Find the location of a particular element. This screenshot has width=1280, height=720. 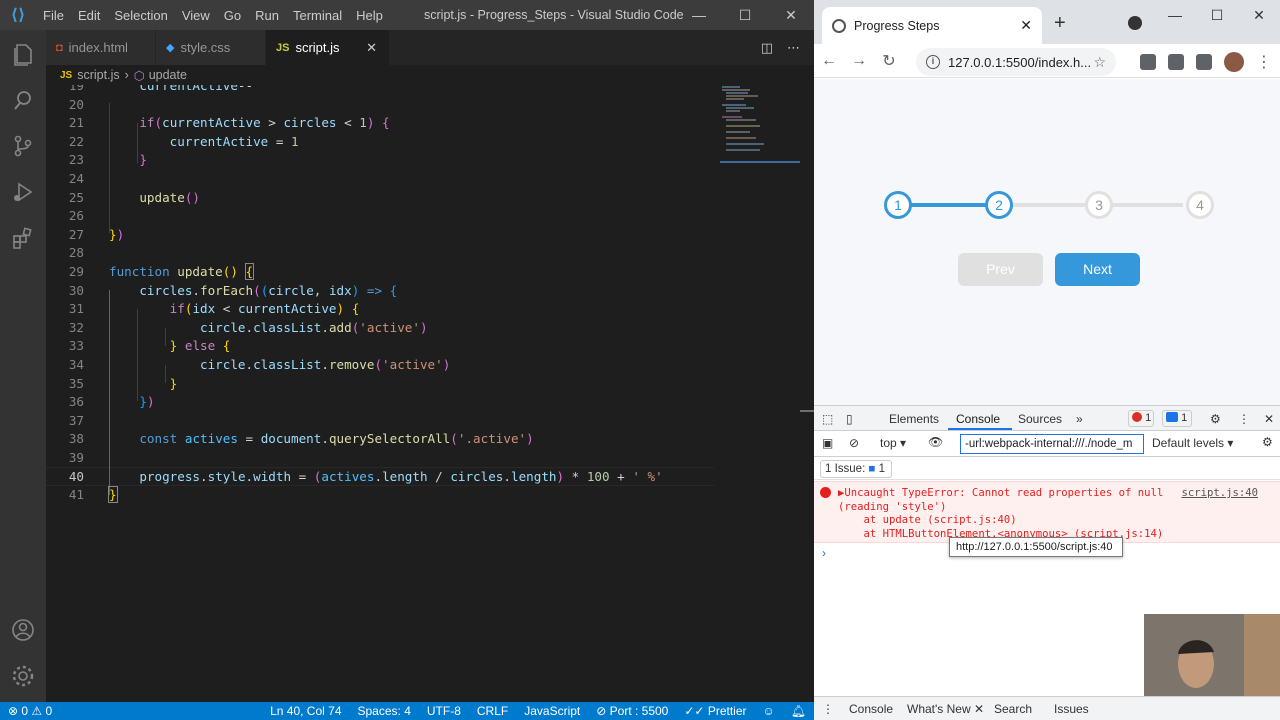

language-mode: JavaScript is located at coordinates (552, 711).